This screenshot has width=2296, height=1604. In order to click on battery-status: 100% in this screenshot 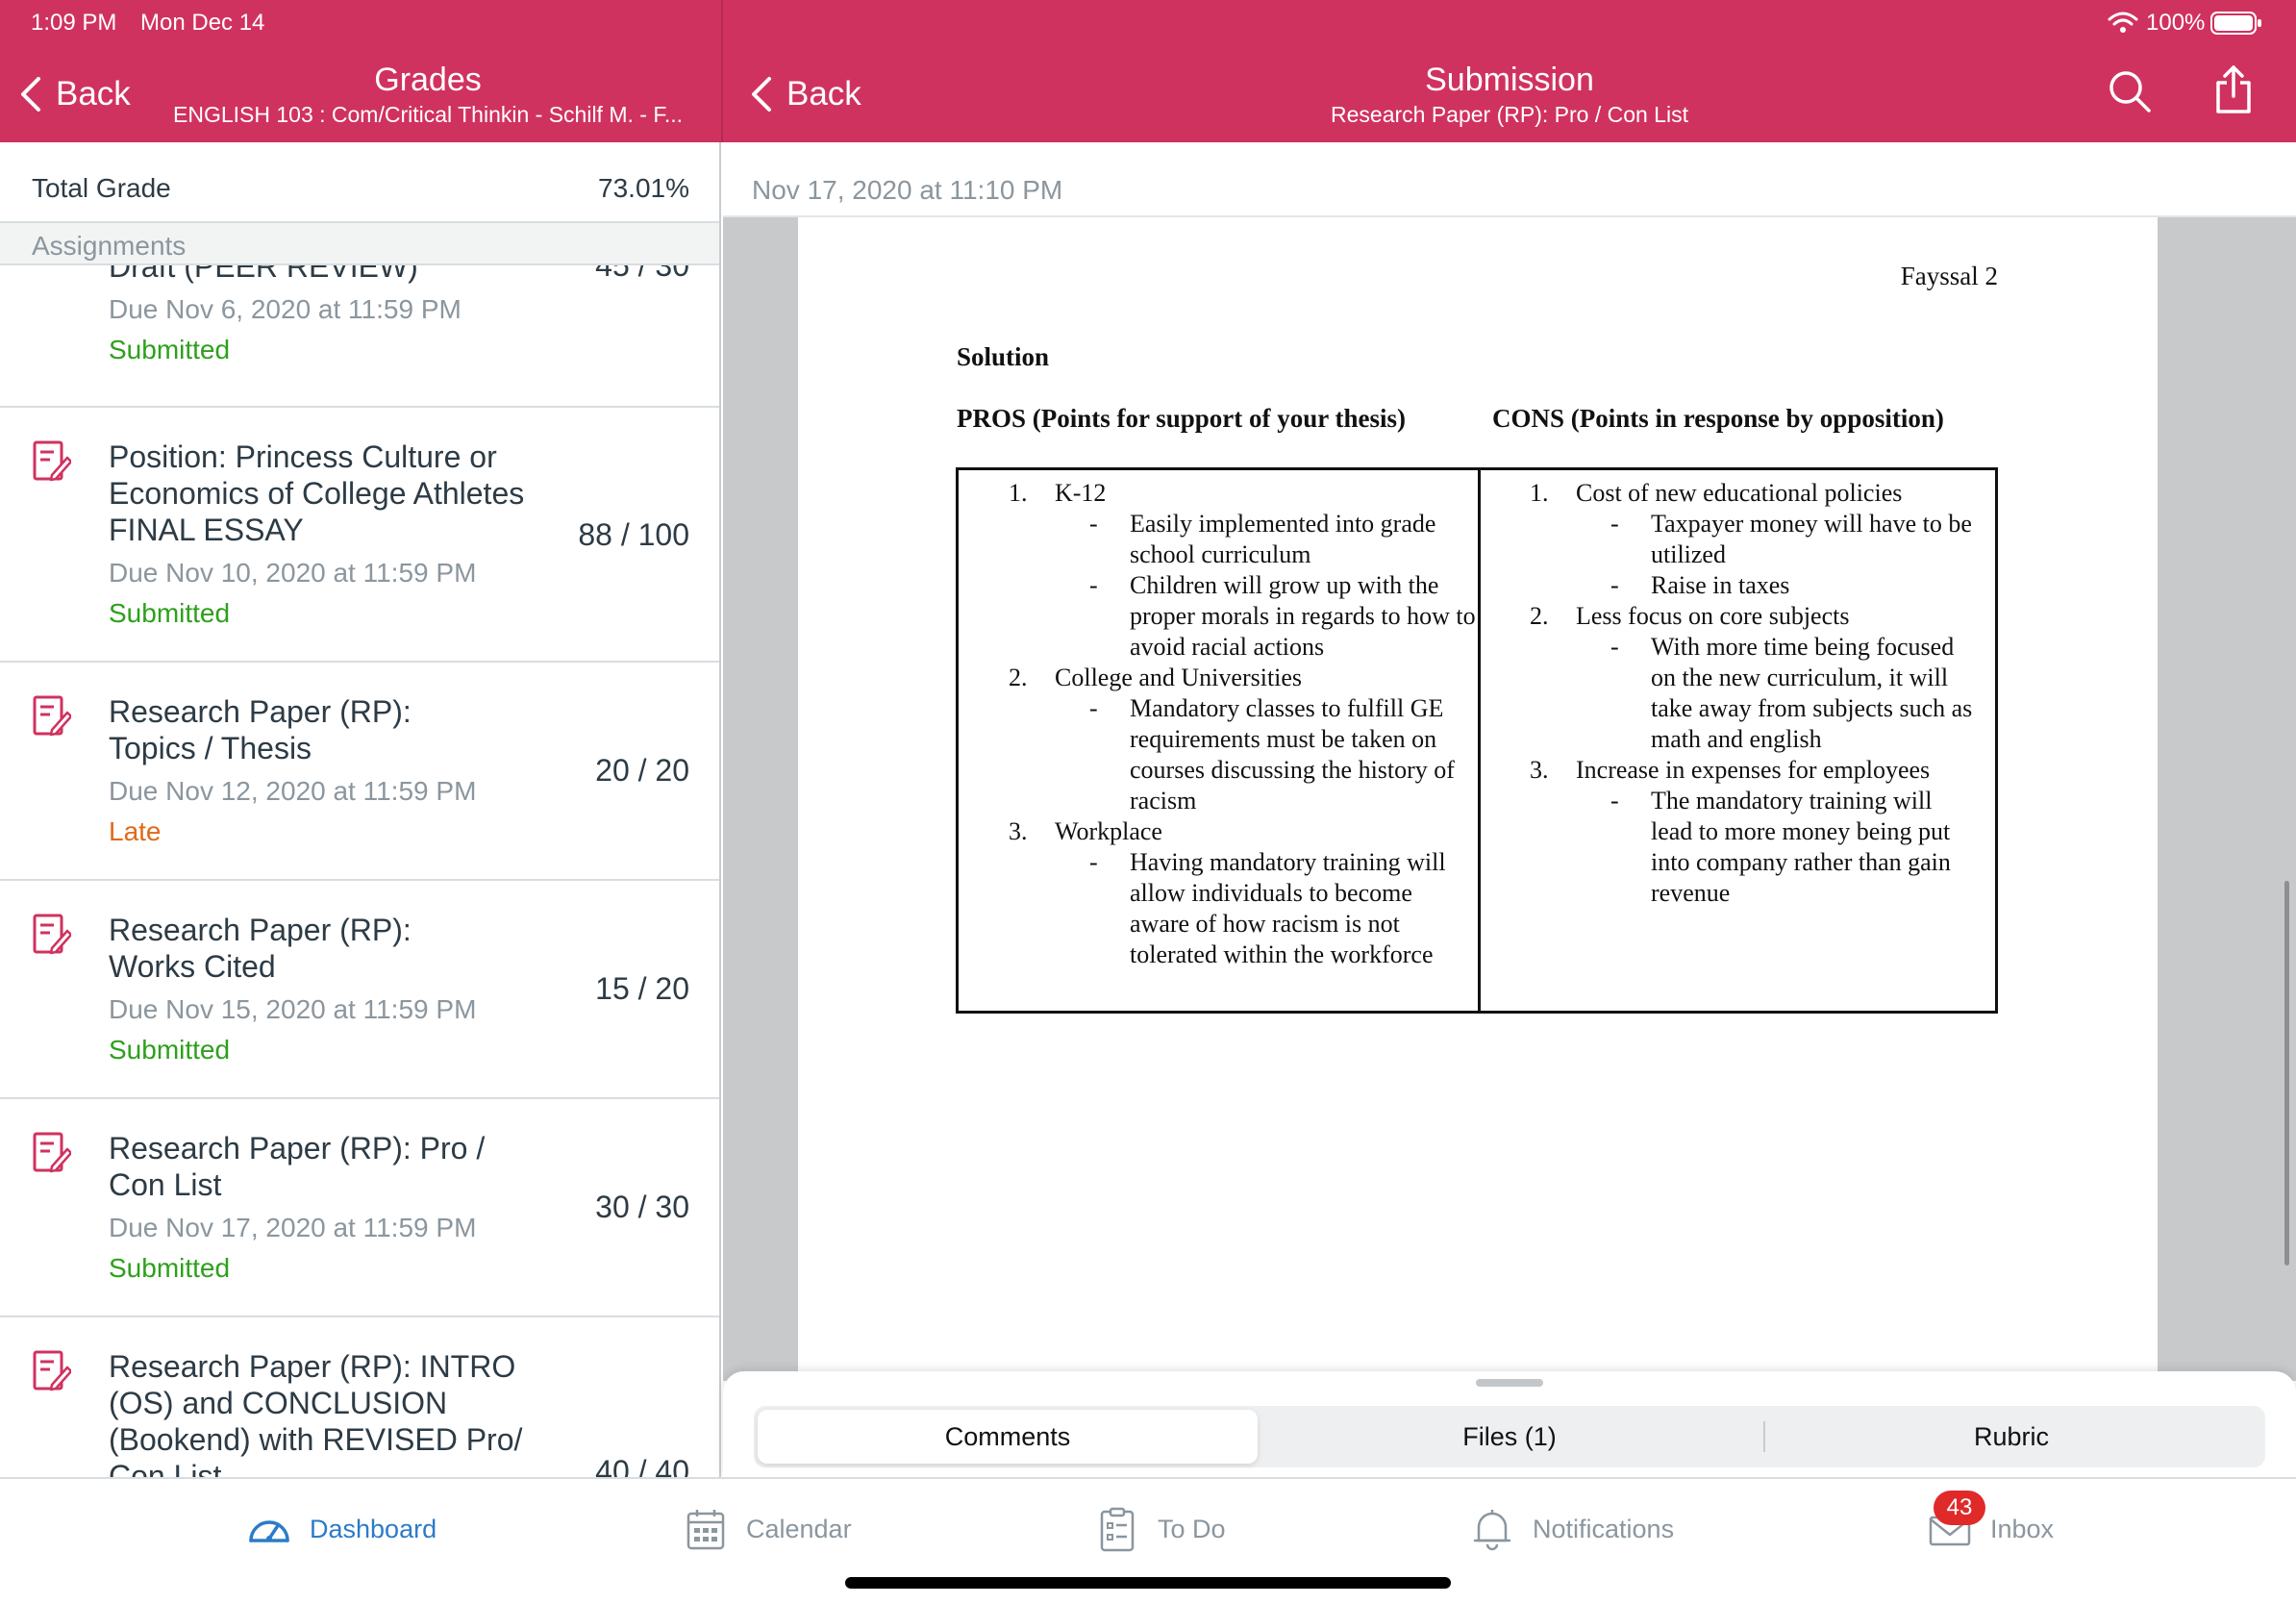, I will do `click(2185, 23)`.